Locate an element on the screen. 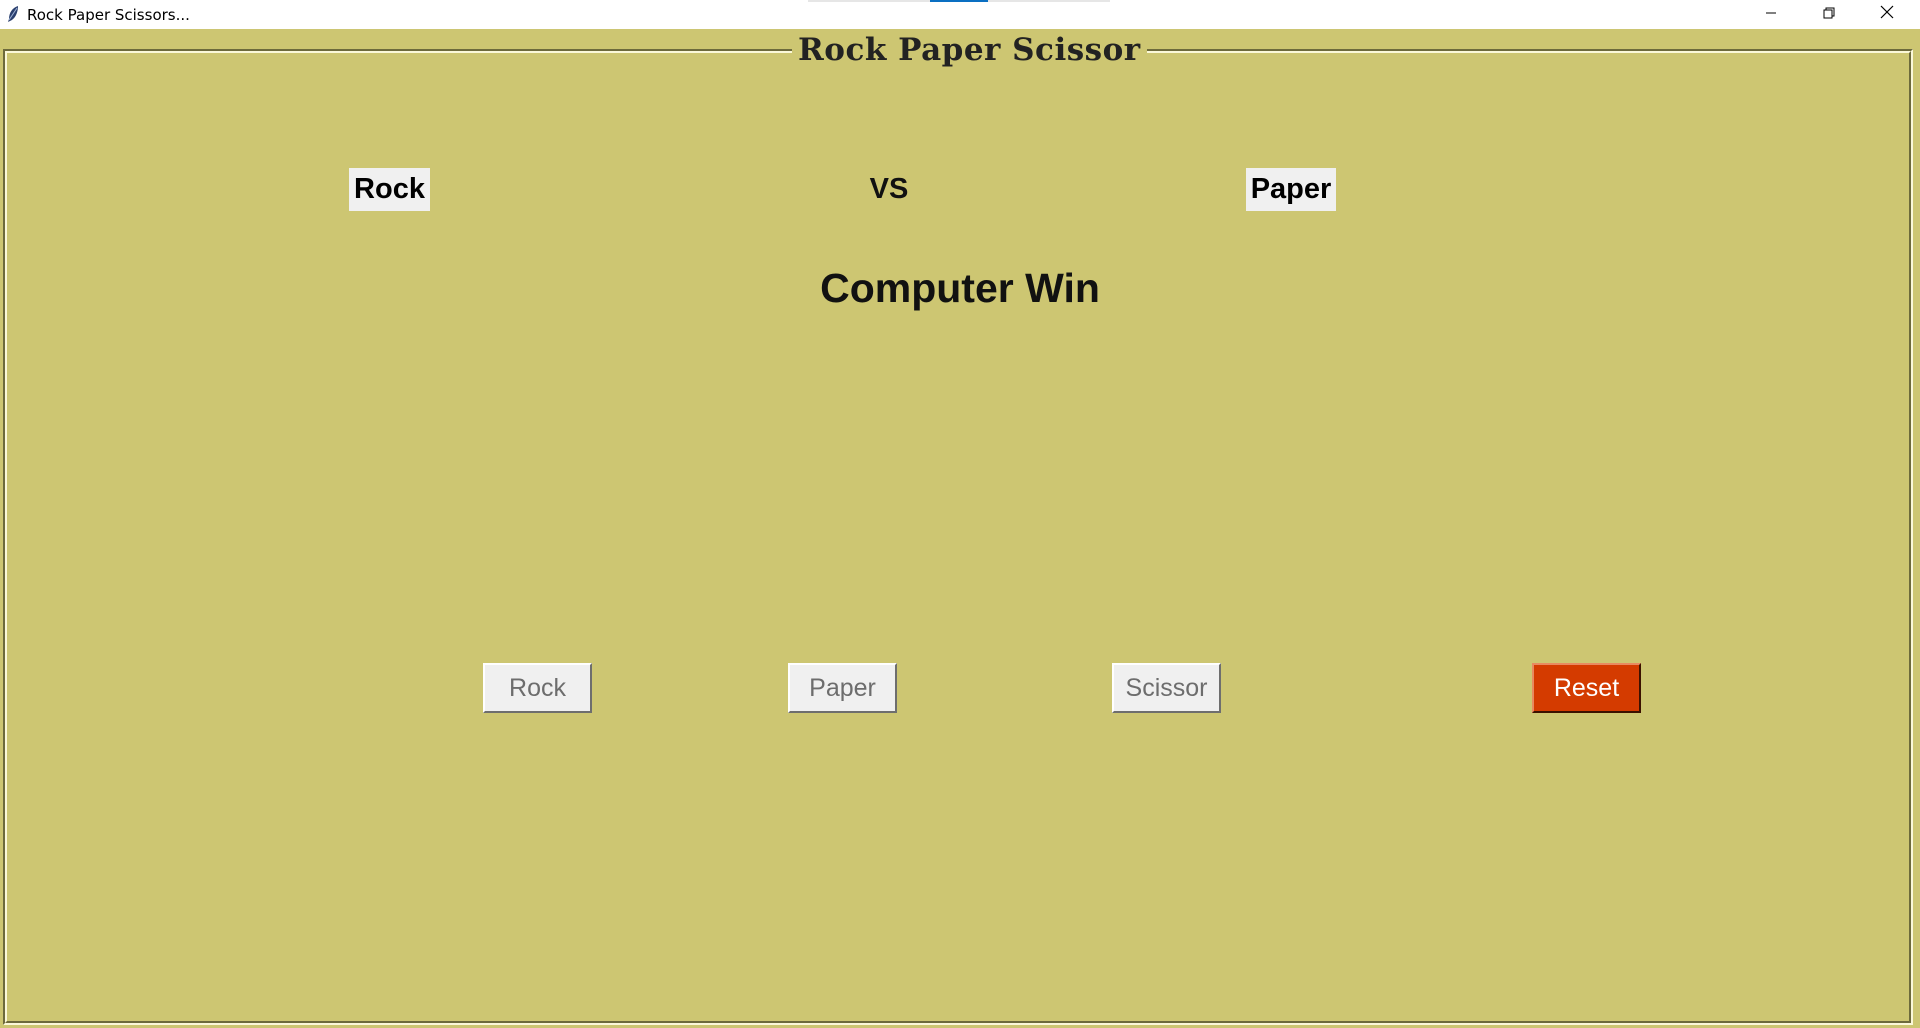 The image size is (1920, 1028). rock-button: Rock is located at coordinates (537, 688).